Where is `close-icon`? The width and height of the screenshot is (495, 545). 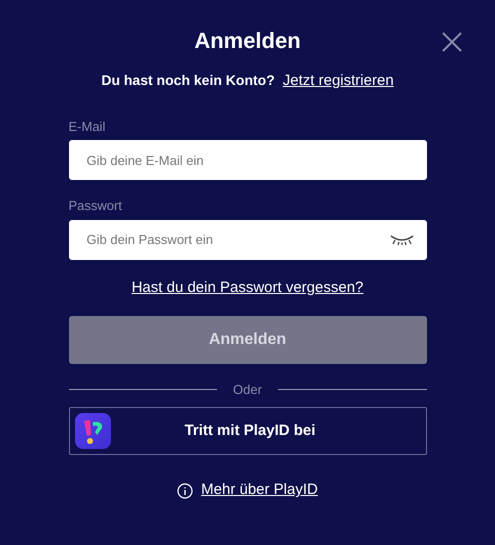
close-icon is located at coordinates (451, 41).